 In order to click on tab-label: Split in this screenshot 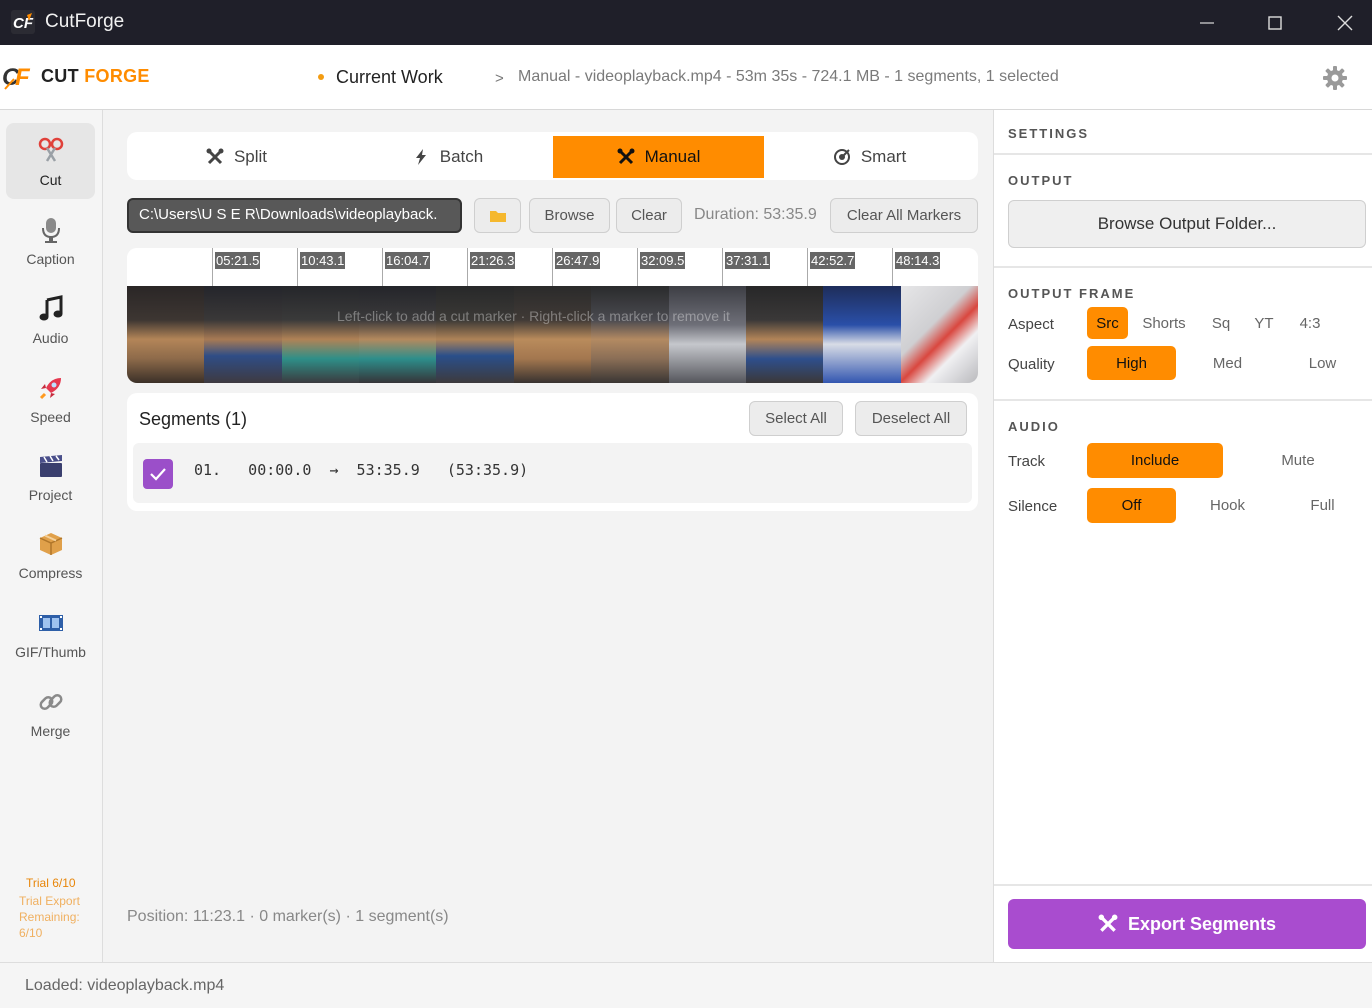, I will do `click(250, 156)`.